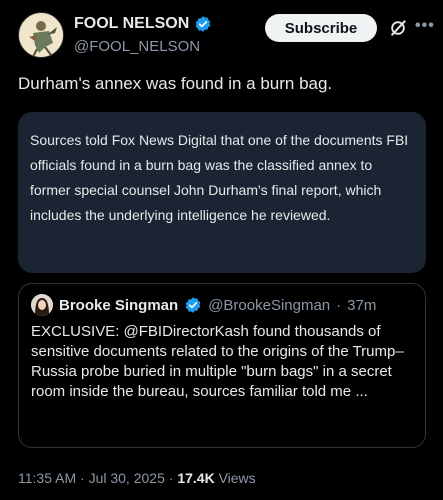 The image size is (443, 500). Describe the element at coordinates (425, 26) in the screenshot. I see `more-icon: •••` at that location.